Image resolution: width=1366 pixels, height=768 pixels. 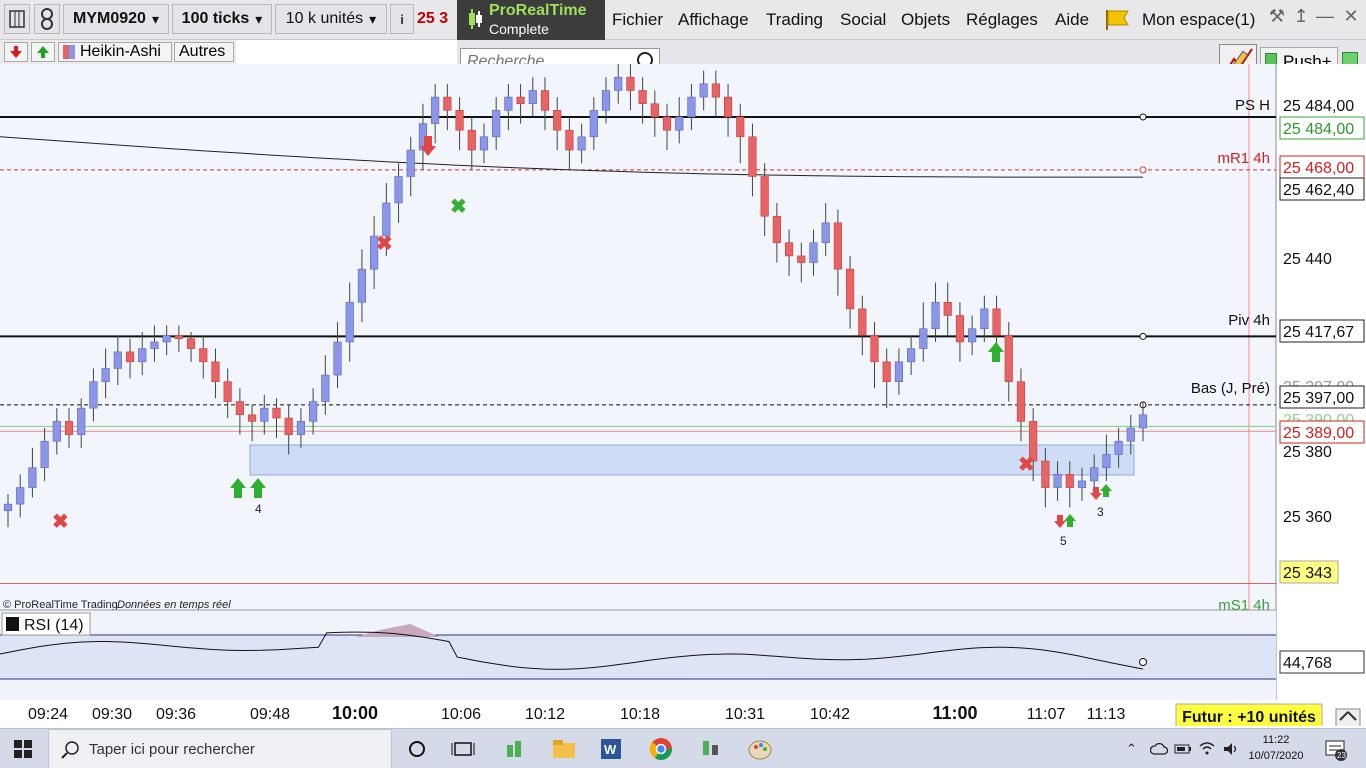 I want to click on svg-text: W, so click(x=610, y=749).